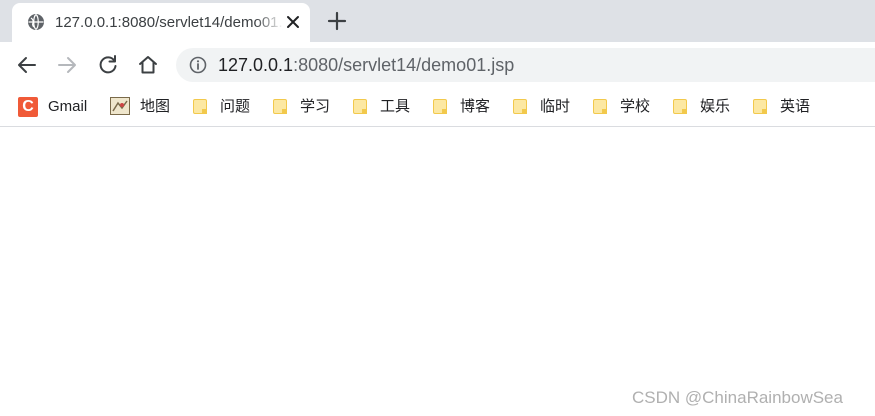 The image size is (875, 416). I want to click on tab-title: 127.0.0.1:8080/servlet14/demo01.jsp, so click(169, 22).